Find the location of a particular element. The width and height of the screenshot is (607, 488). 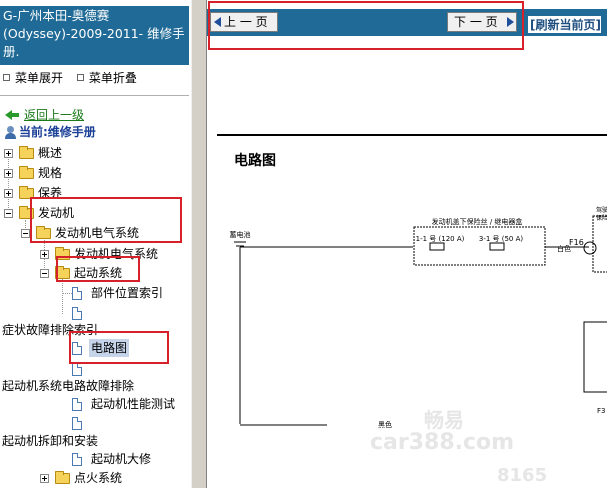

fuse-2-icon is located at coordinates (497, 246).